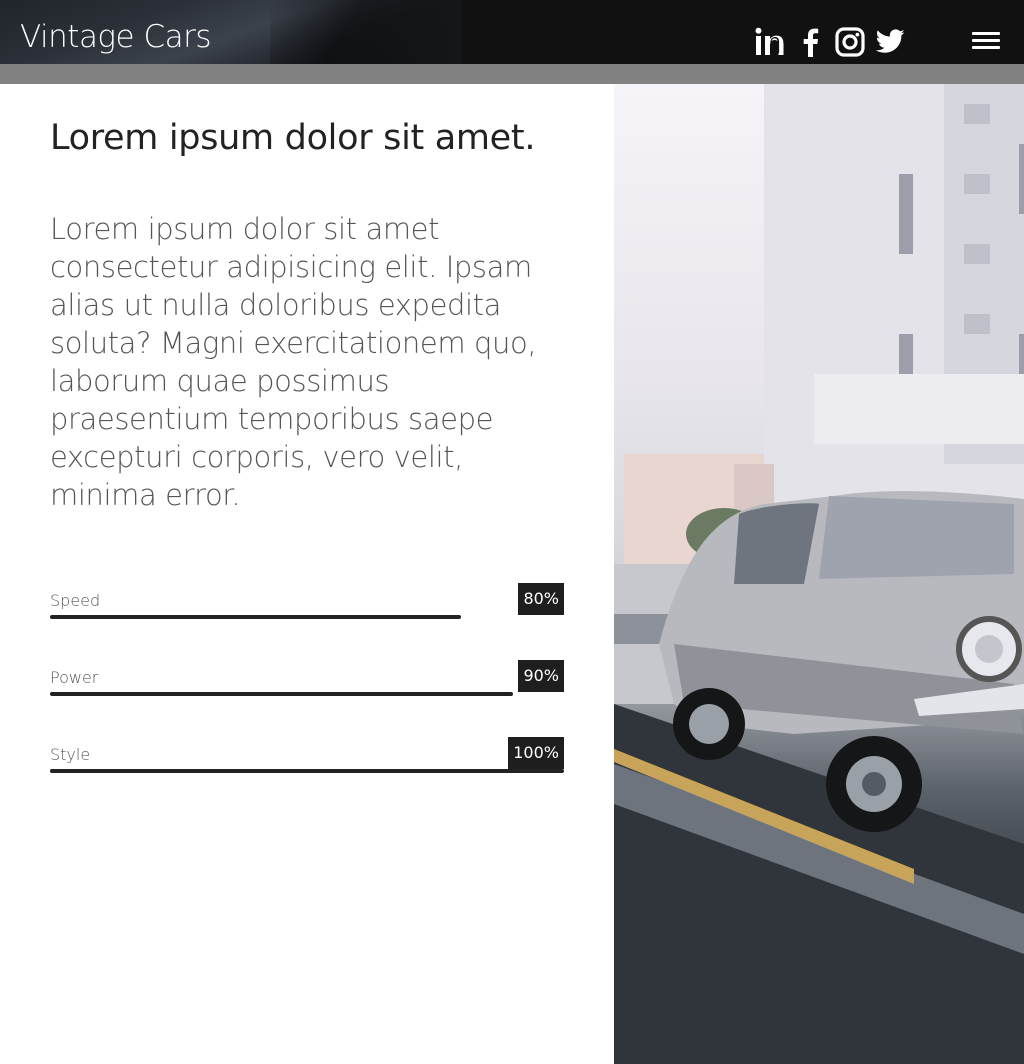 This screenshot has width=1024, height=1064. Describe the element at coordinates (890, 42) in the screenshot. I see `twitter-icon` at that location.